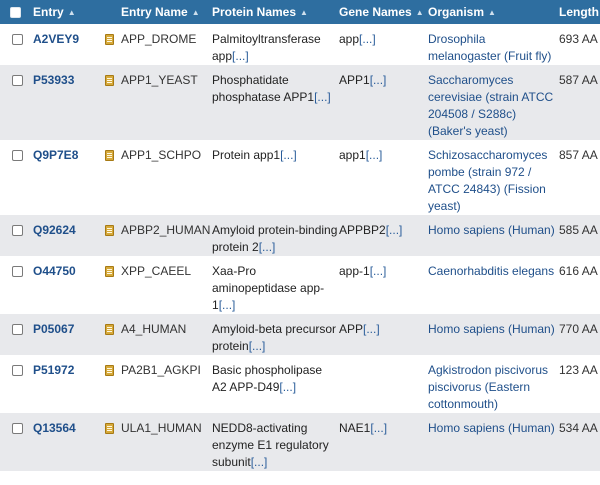  Describe the element at coordinates (56, 39) in the screenshot. I see `entry-link: A2VEY9` at that location.